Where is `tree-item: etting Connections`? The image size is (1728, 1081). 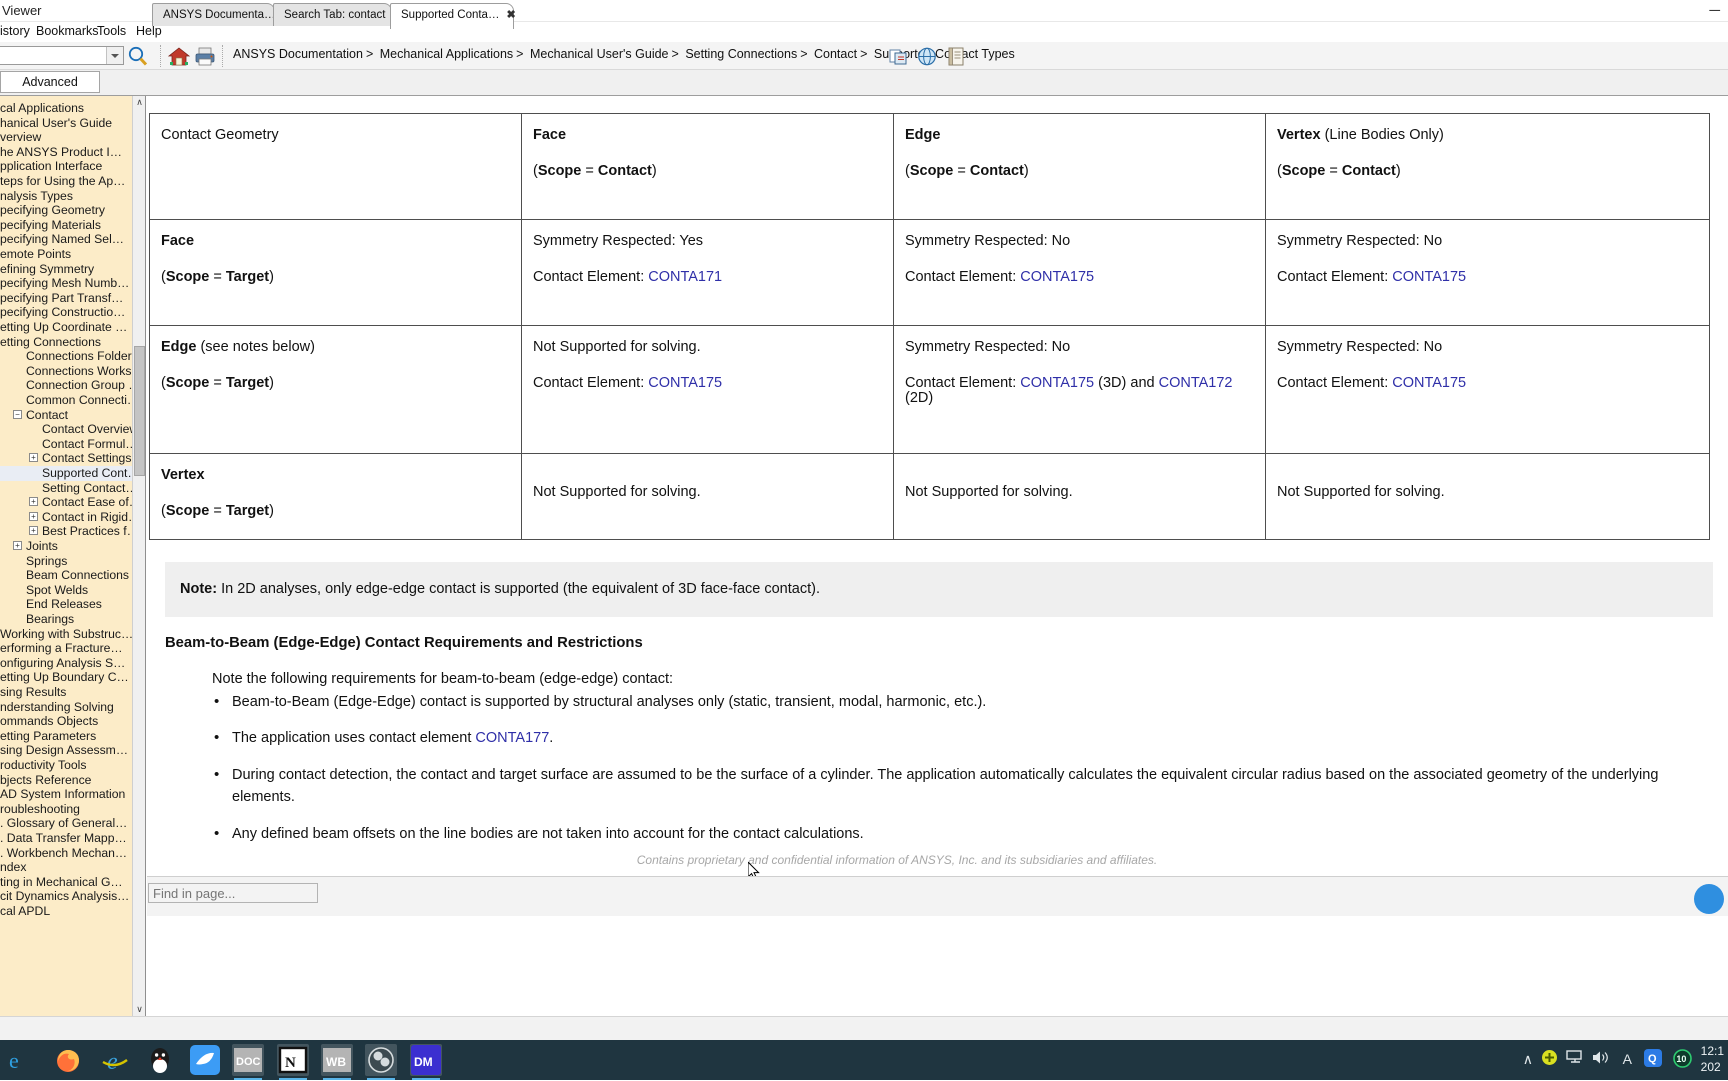 tree-item: etting Connections is located at coordinates (66, 342).